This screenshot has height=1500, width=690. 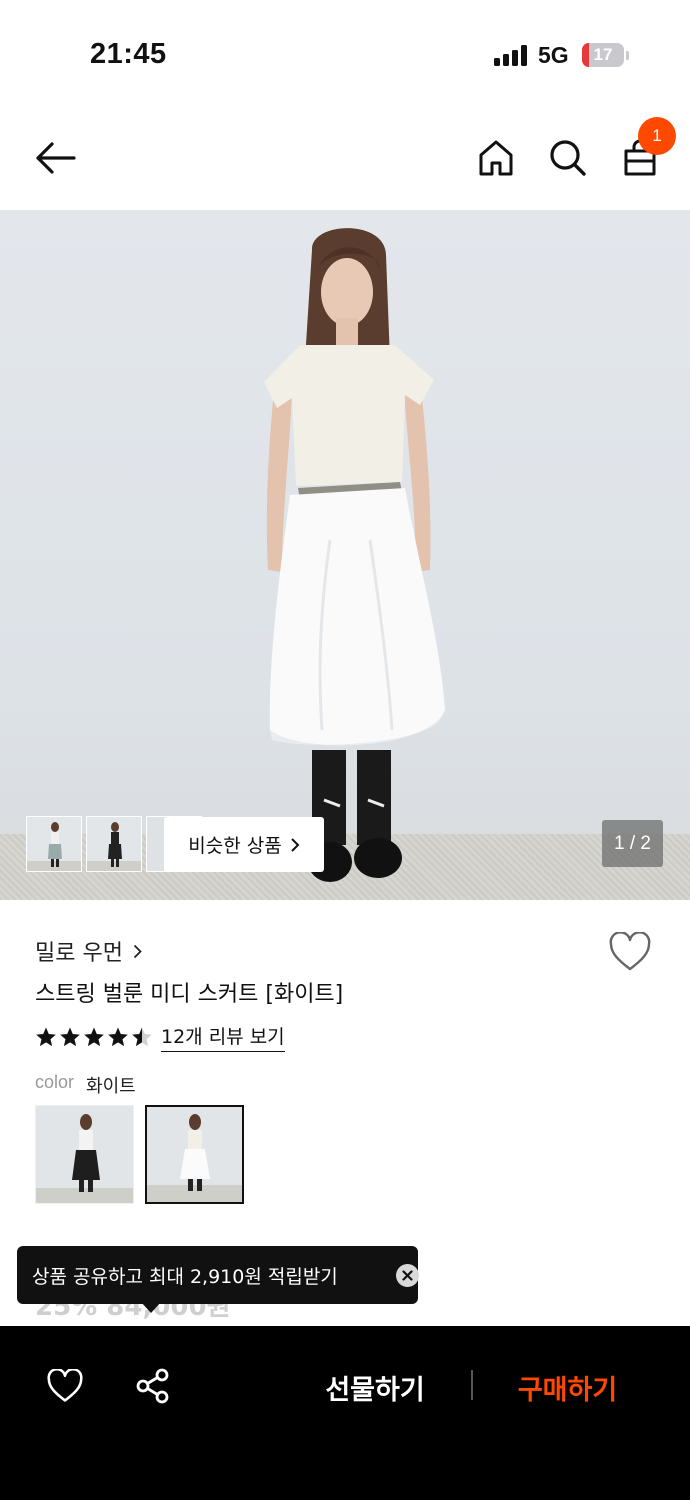 I want to click on home-button, so click(x=496, y=158).